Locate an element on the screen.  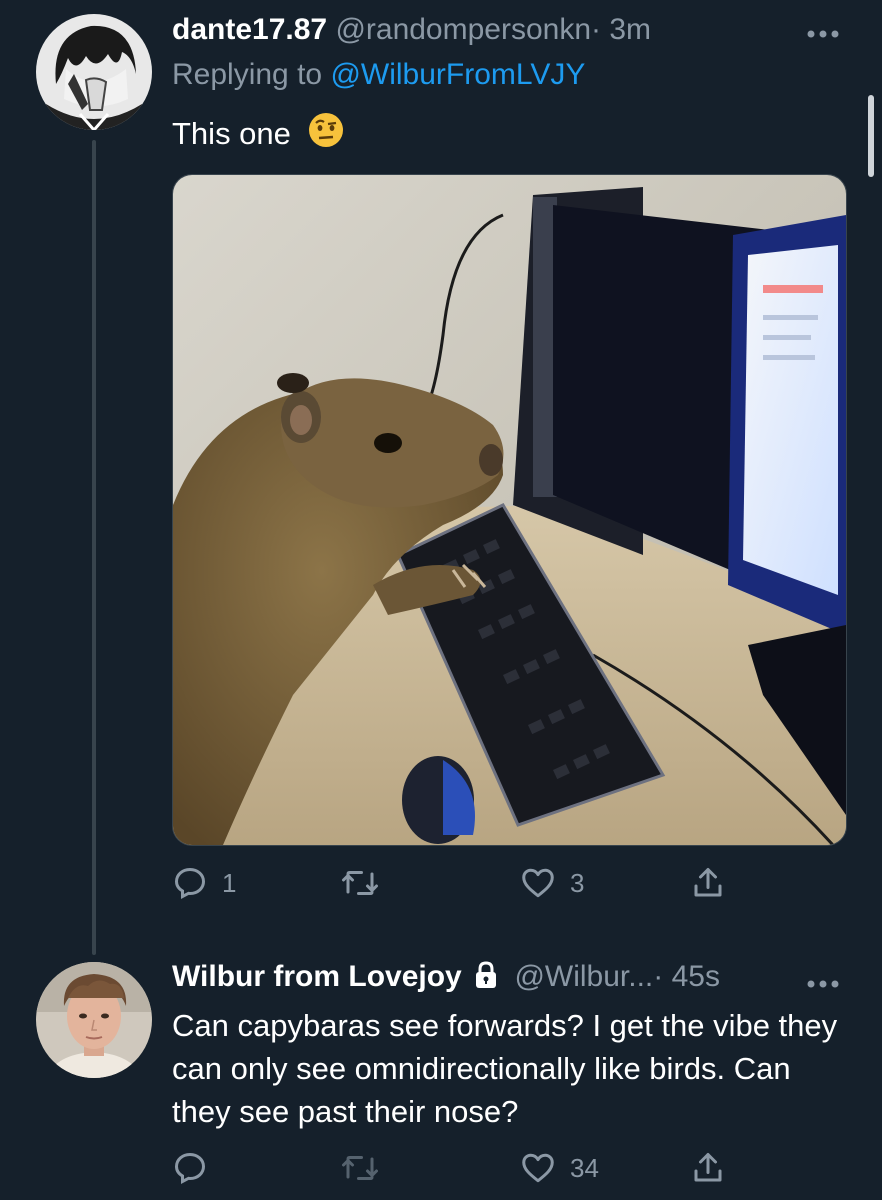
timestamp: 3m is located at coordinates (630, 29).